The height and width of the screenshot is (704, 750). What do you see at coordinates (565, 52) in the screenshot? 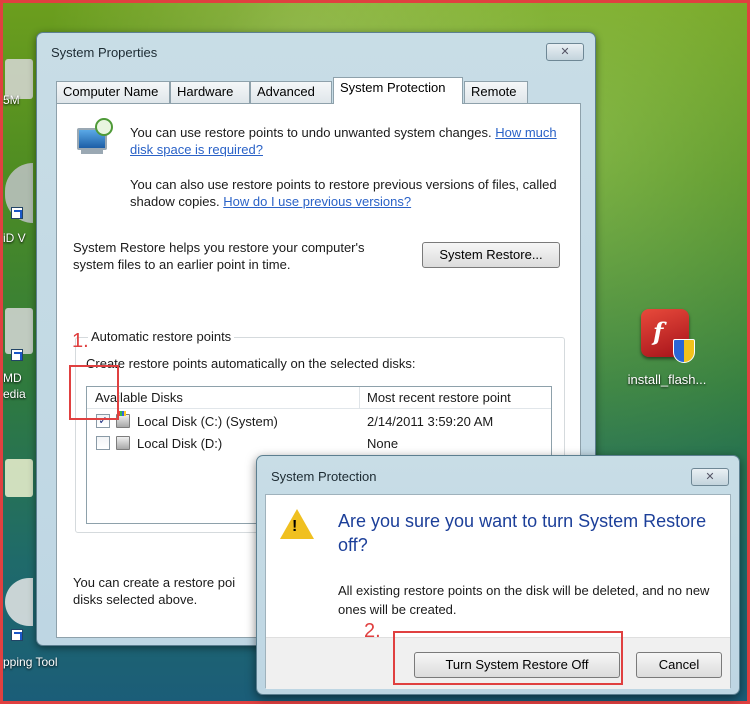
I see `window-close-button: ✕` at bounding box center [565, 52].